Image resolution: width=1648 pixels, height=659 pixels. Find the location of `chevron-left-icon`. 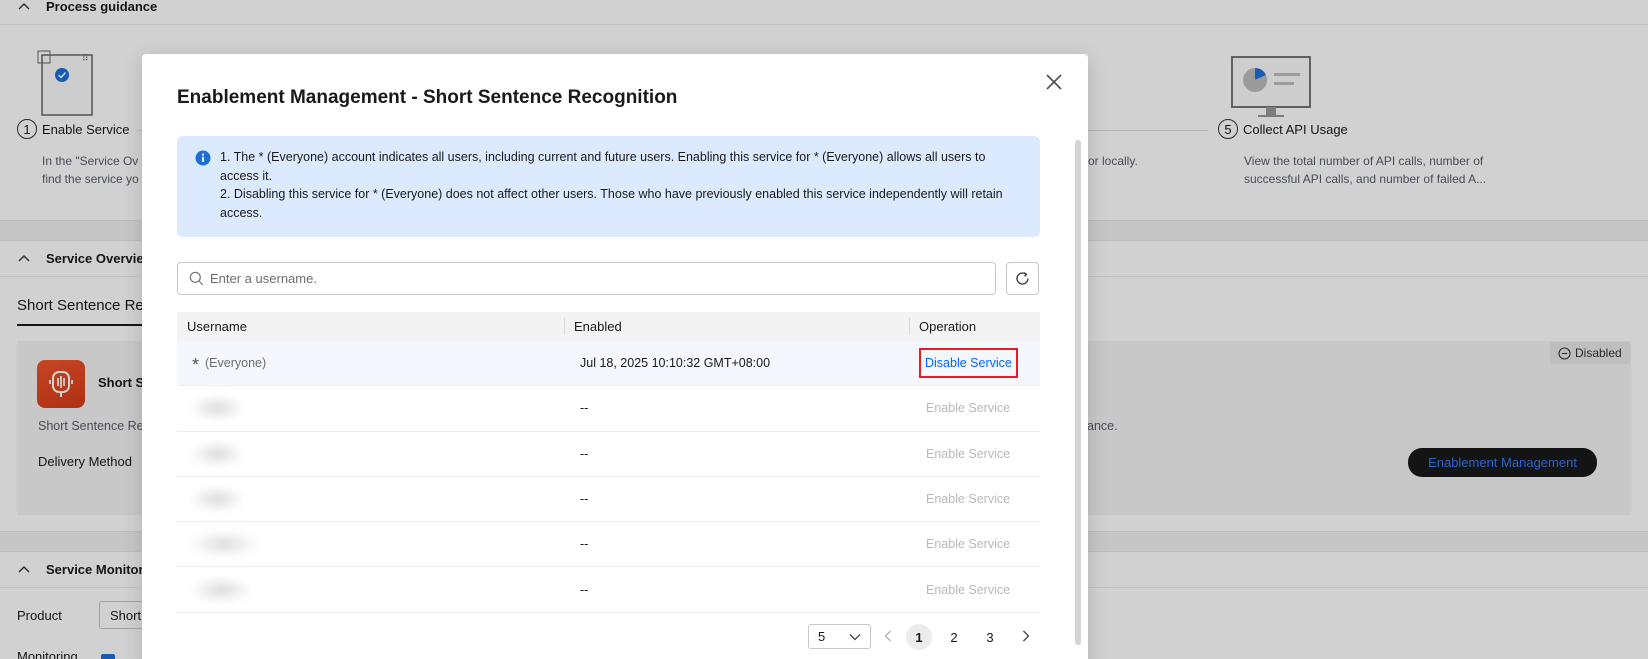

chevron-left-icon is located at coordinates (887, 636).